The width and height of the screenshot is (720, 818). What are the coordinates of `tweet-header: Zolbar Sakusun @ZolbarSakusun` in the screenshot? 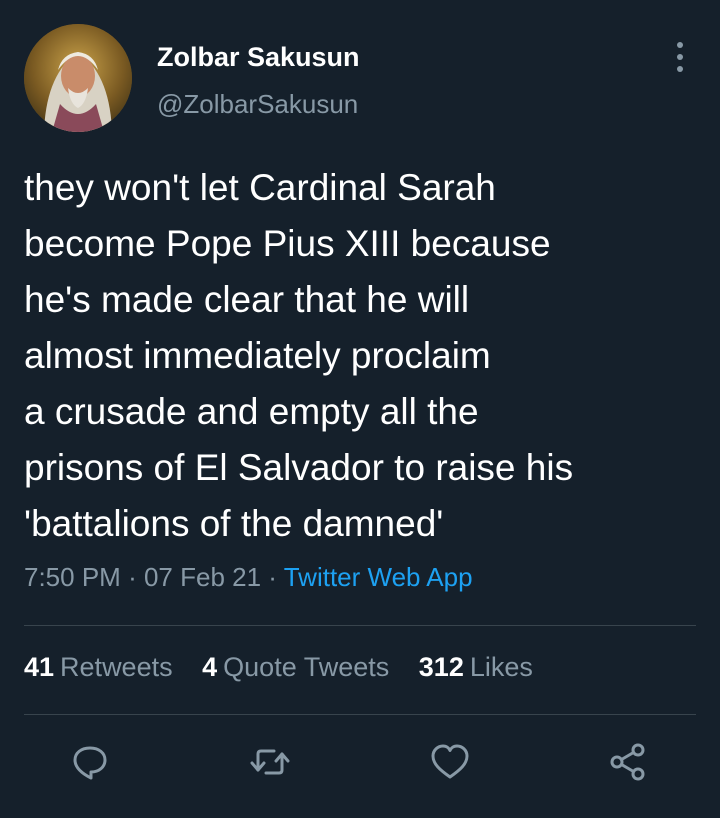 It's located at (360, 79).